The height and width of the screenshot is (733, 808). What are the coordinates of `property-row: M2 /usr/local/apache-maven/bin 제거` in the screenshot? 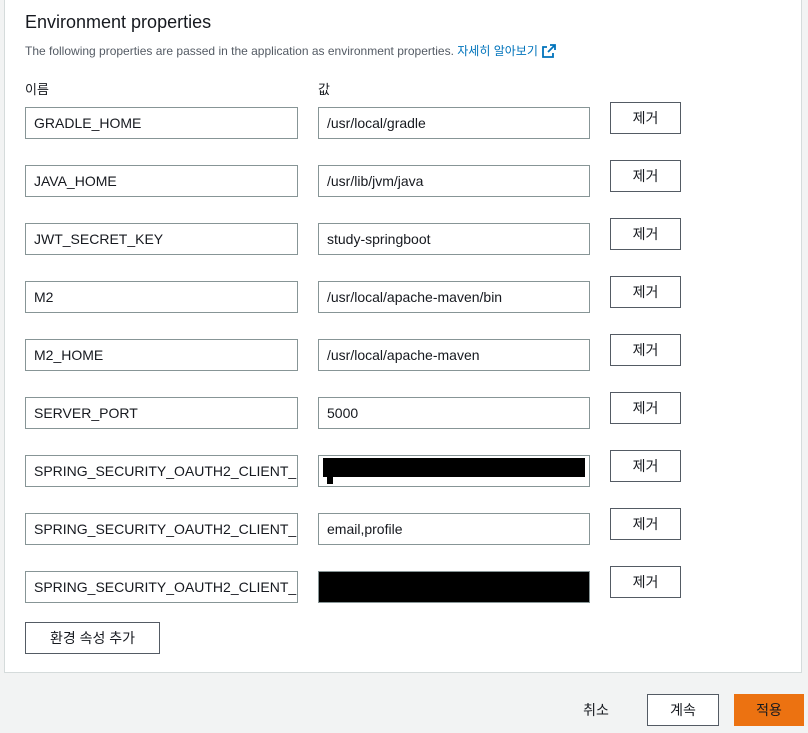 It's located at (403, 294).